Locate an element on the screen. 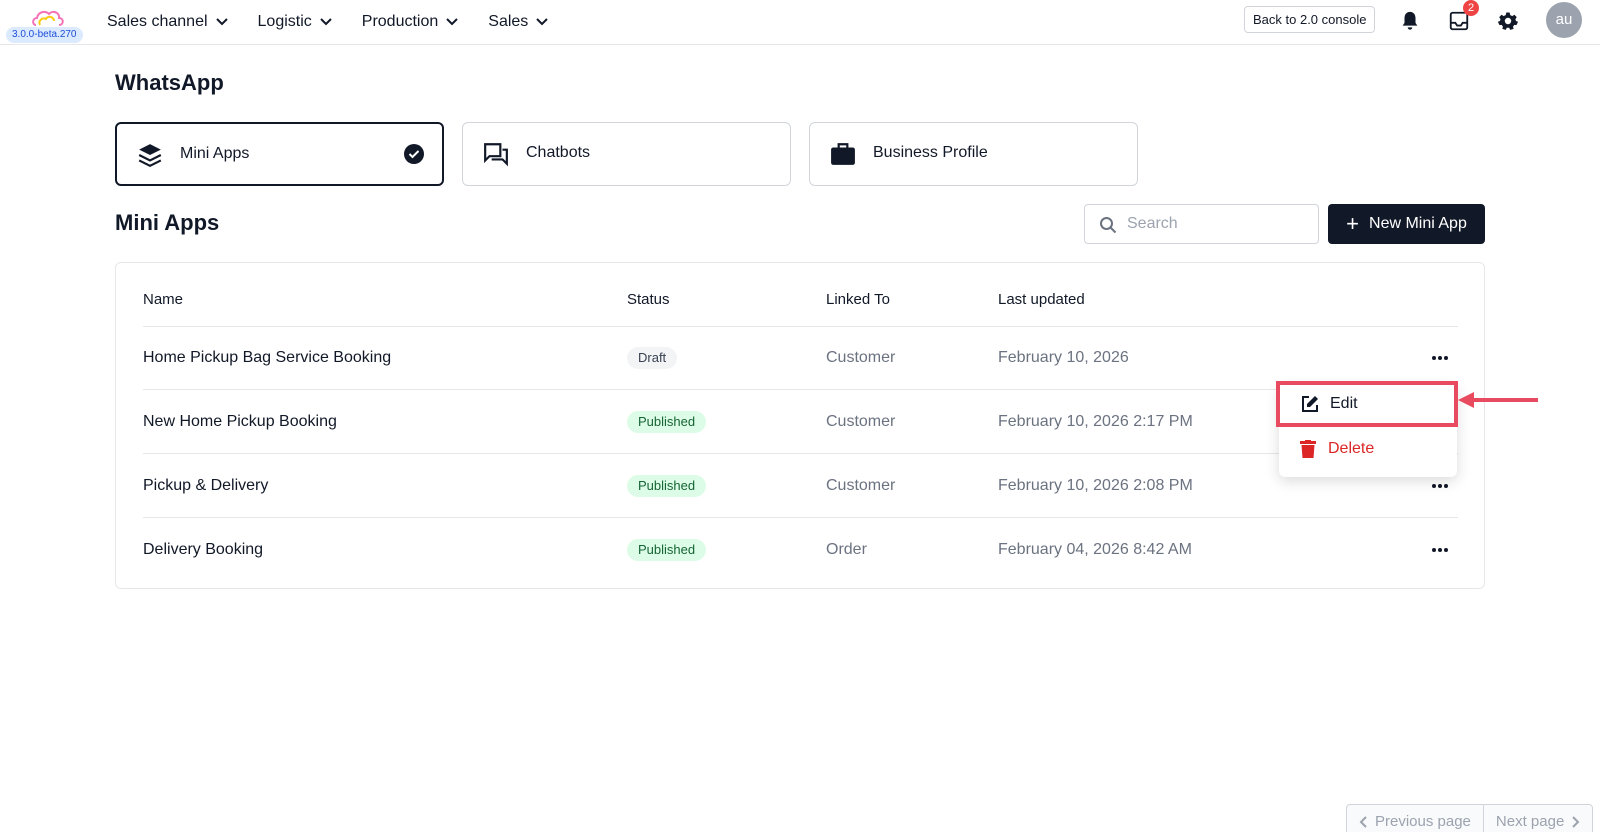 The image size is (1600, 832). status-badge: Draft is located at coordinates (652, 358).